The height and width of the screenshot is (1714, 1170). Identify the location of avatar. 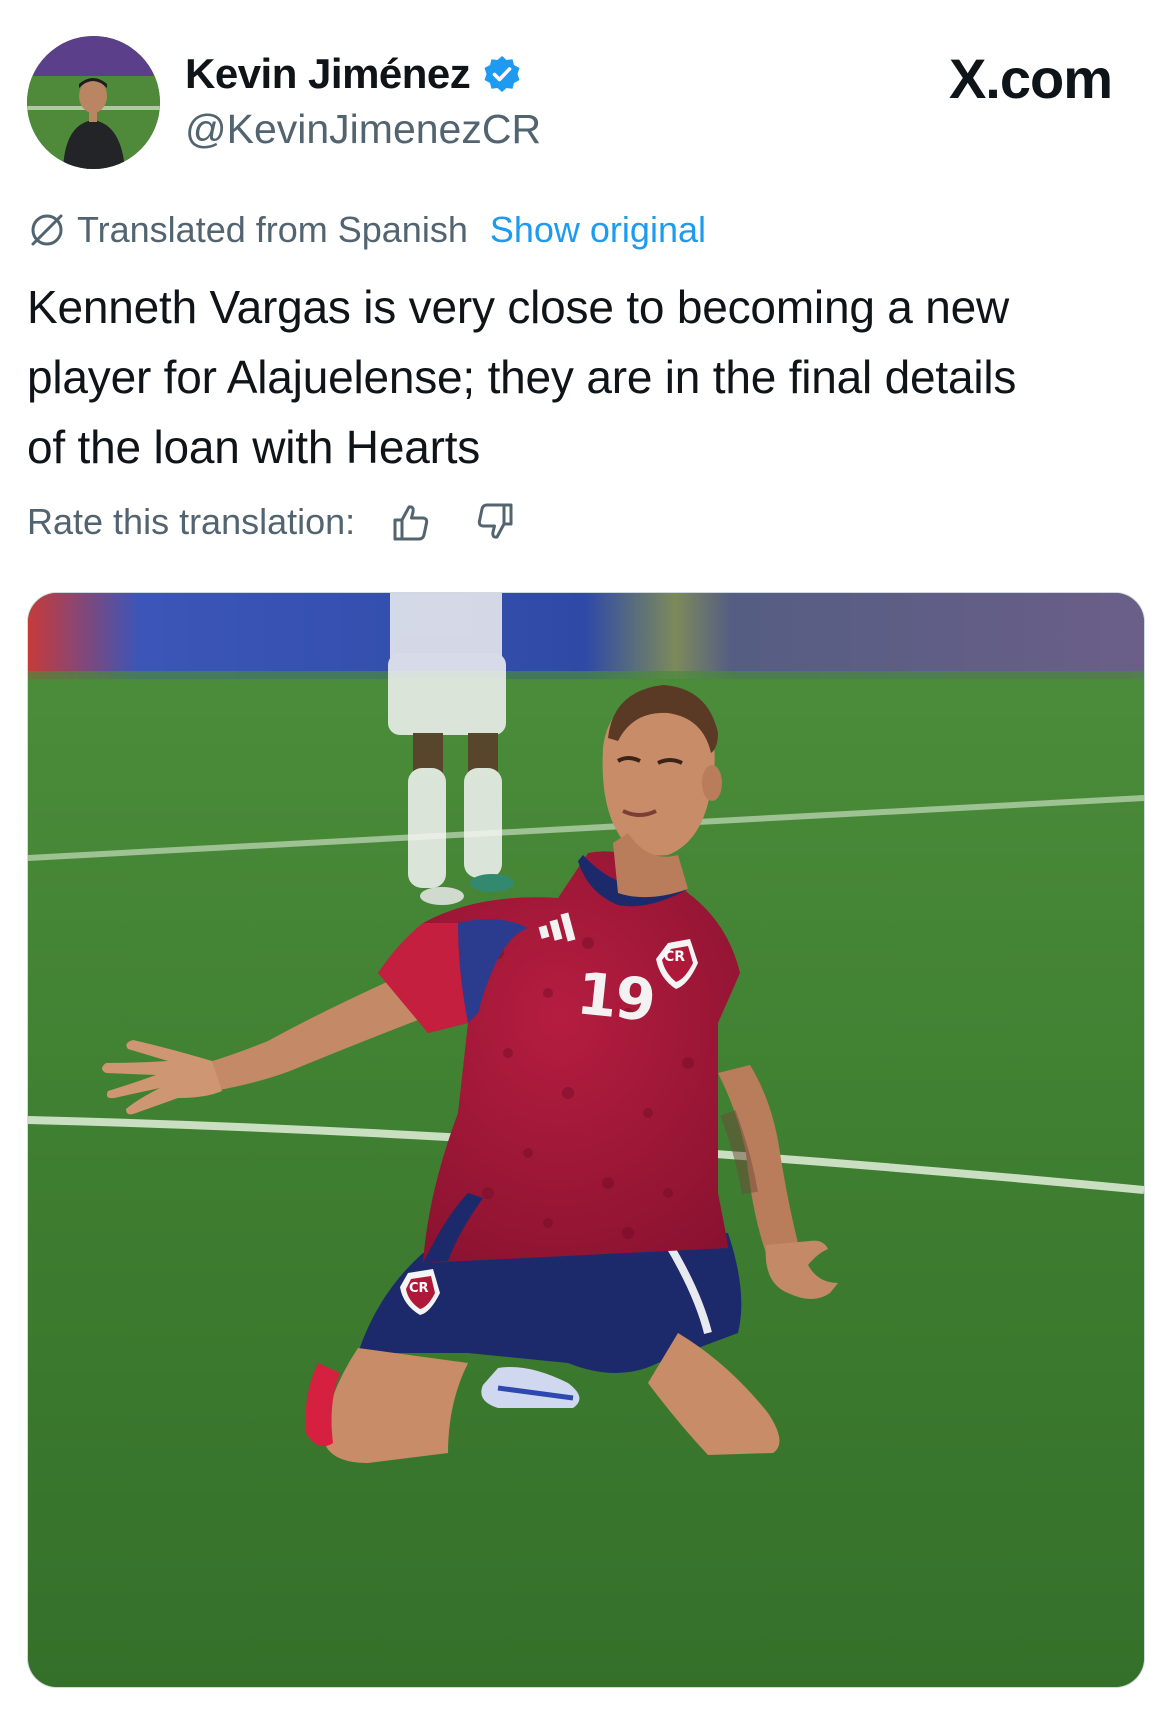
(93, 102).